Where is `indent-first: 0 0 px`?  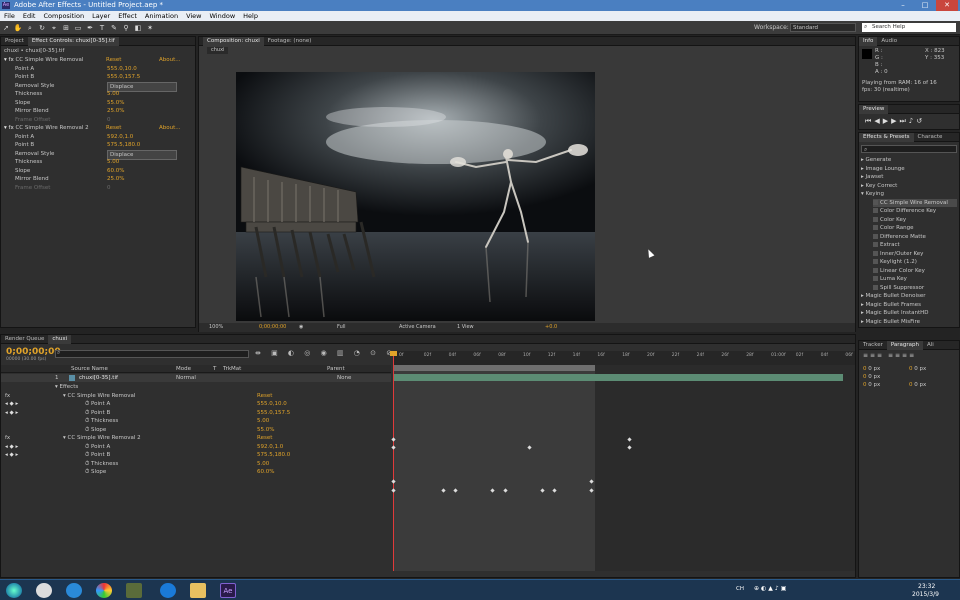 indent-first: 0 0 px is located at coordinates (871, 377).